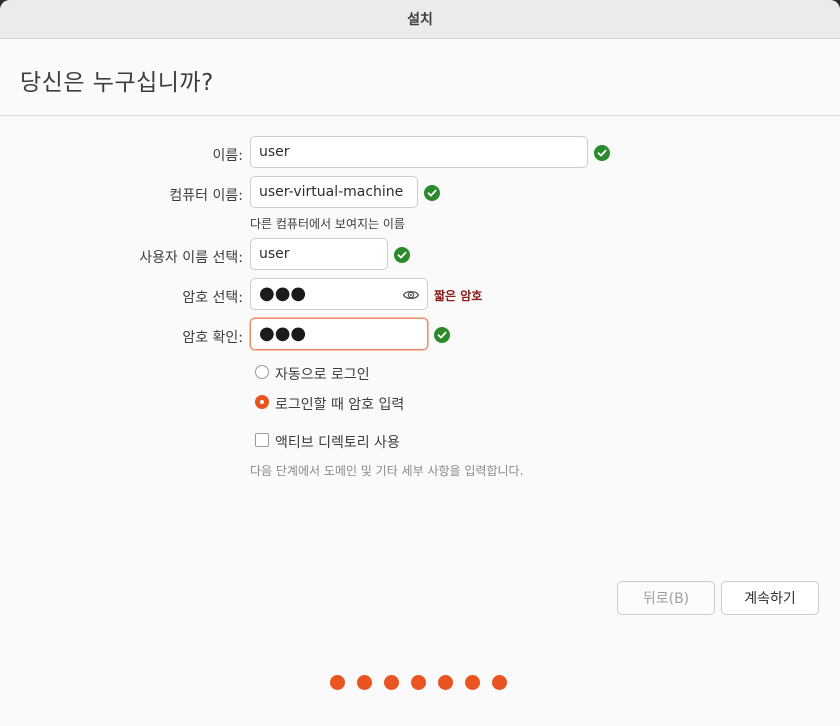 The height and width of the screenshot is (726, 840). What do you see at coordinates (602, 153) in the screenshot?
I see `name-valid-check-icon` at bounding box center [602, 153].